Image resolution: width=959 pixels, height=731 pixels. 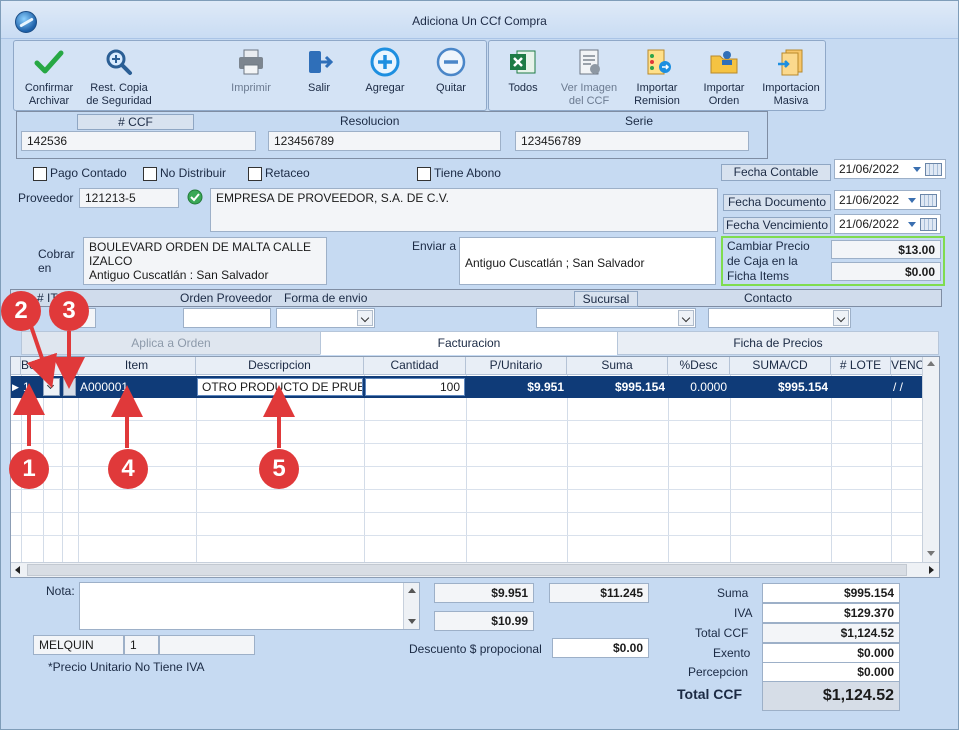 I want to click on descuento-field: $0.00, so click(x=600, y=648).